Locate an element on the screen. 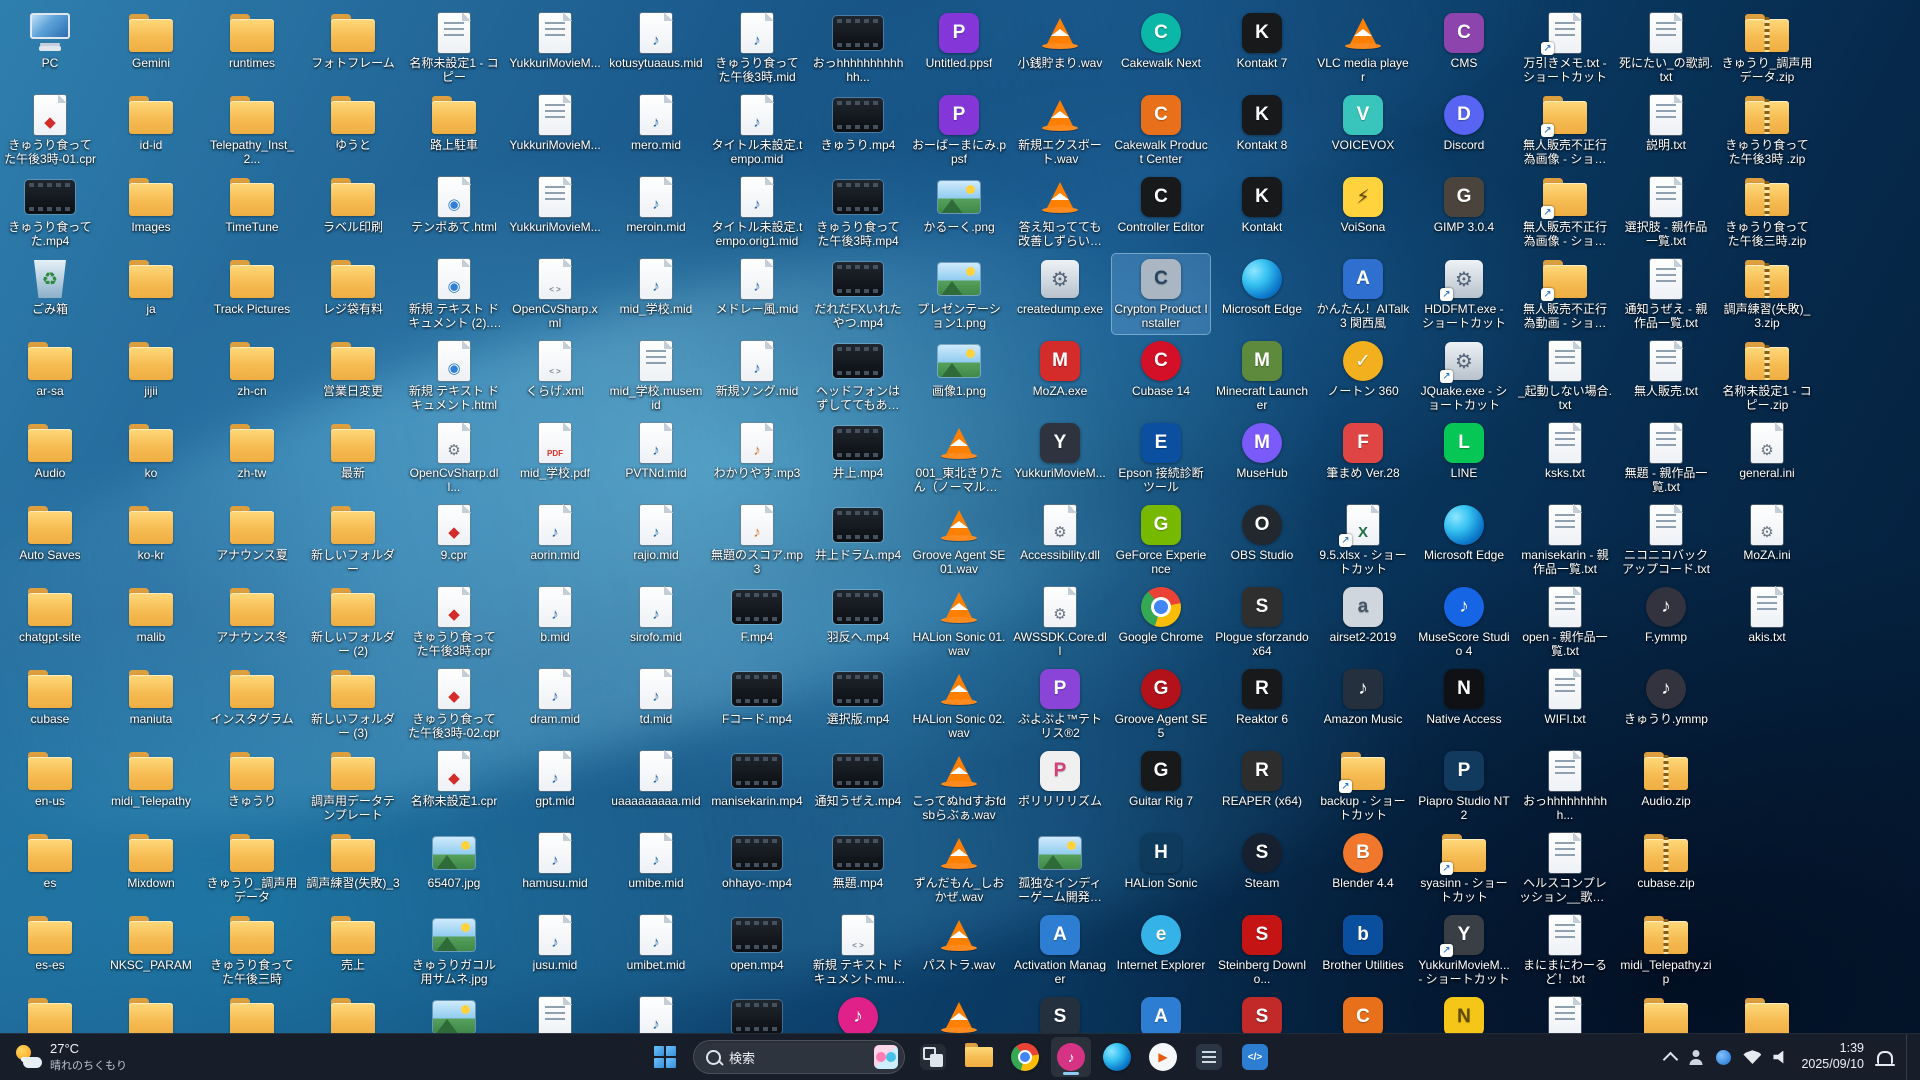  desktop-icon: 売上 is located at coordinates (353, 950).